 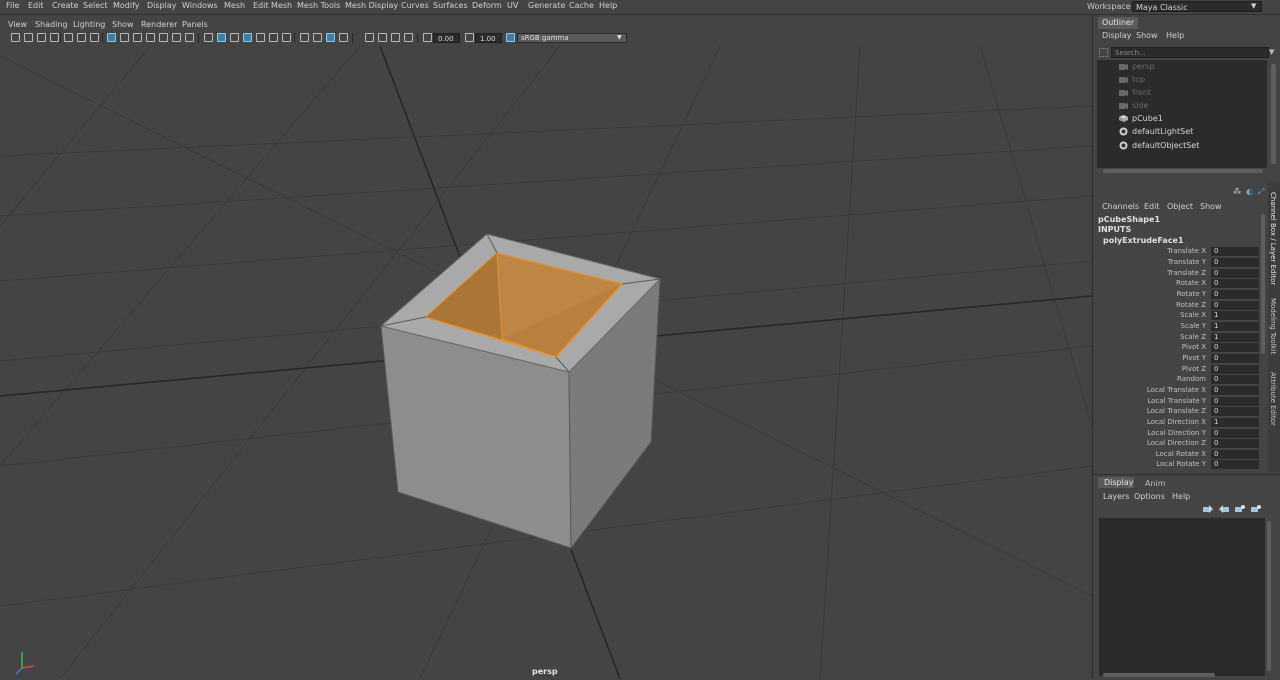 I want to click on panel-menu-renderer: Renderer, so click(x=159, y=24).